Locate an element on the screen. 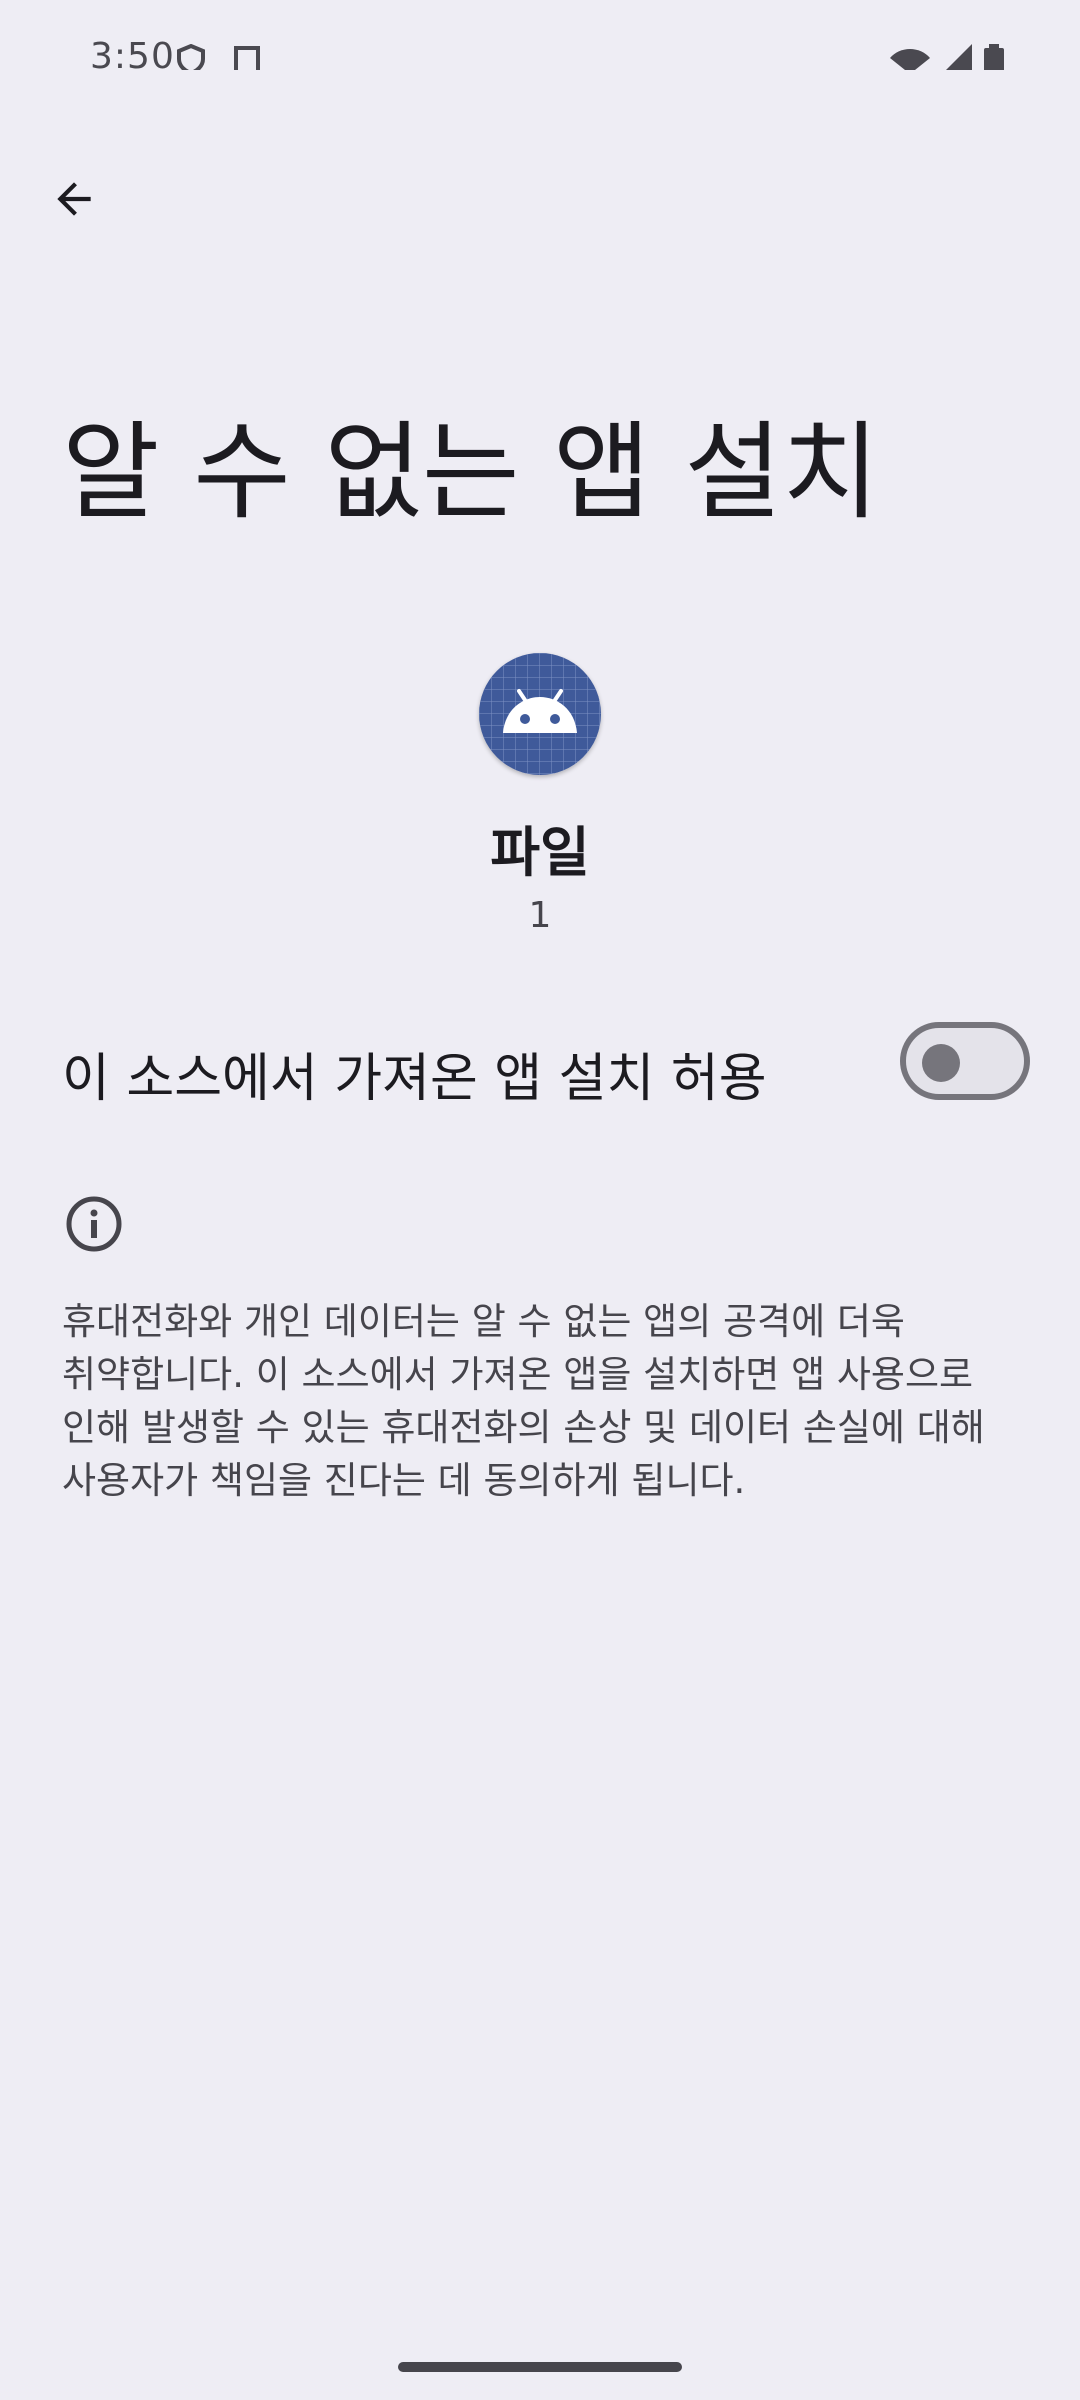  app-name: 파일 is located at coordinates (540, 852).